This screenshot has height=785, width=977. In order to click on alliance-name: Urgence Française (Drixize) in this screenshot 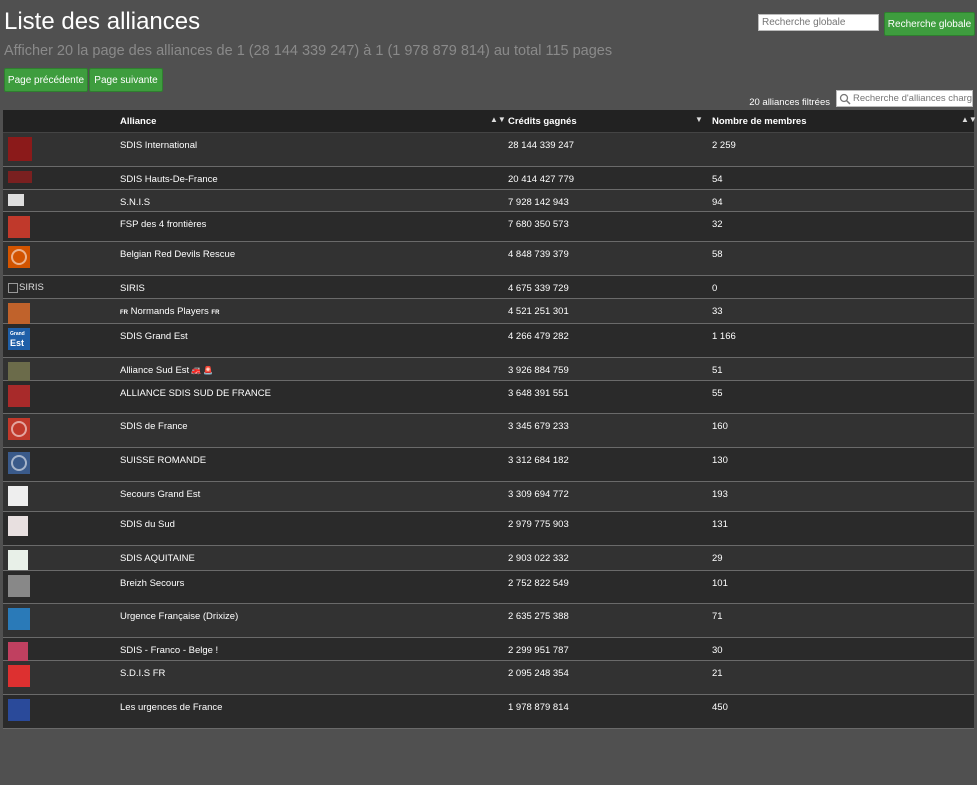, I will do `click(179, 616)`.